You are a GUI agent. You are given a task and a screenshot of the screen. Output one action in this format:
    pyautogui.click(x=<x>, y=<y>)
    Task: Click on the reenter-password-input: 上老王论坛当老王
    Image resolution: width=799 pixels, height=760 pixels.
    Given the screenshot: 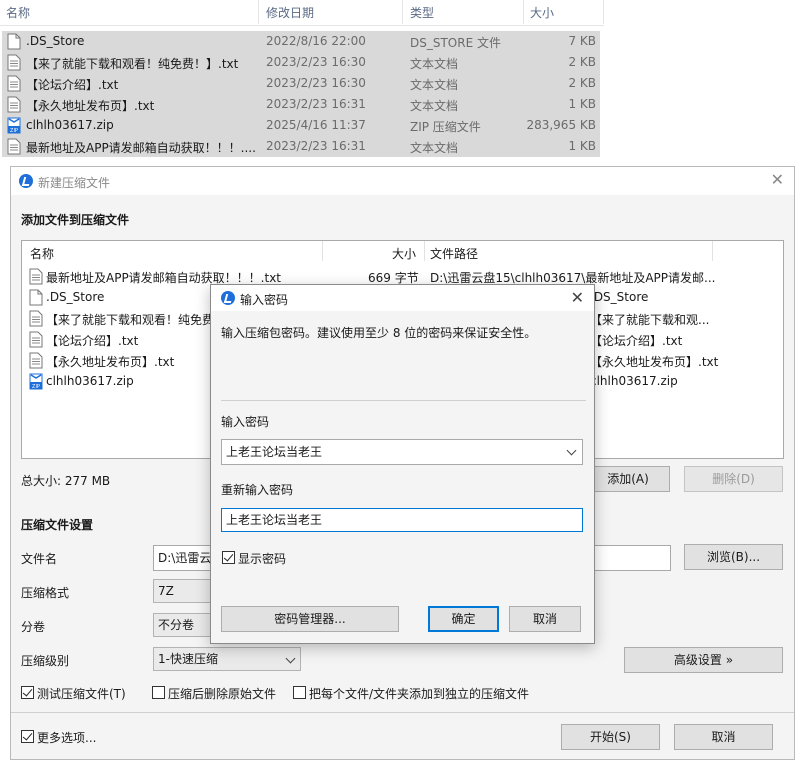 What is the action you would take?
    pyautogui.click(x=402, y=520)
    